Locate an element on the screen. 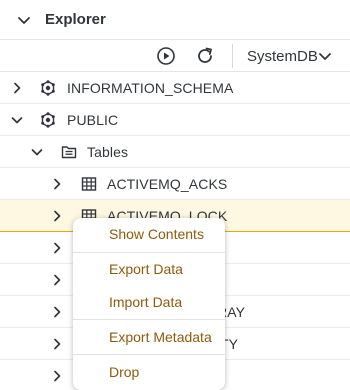 This screenshot has width=350, height=390. explorer-toolbar: SystemDB is located at coordinates (175, 56).